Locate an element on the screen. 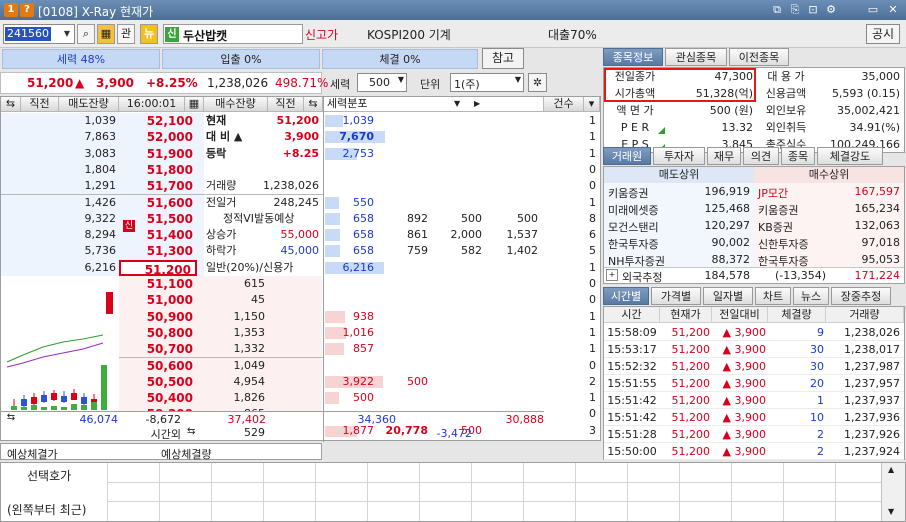  tab-brokers: 거래원 is located at coordinates (627, 156).